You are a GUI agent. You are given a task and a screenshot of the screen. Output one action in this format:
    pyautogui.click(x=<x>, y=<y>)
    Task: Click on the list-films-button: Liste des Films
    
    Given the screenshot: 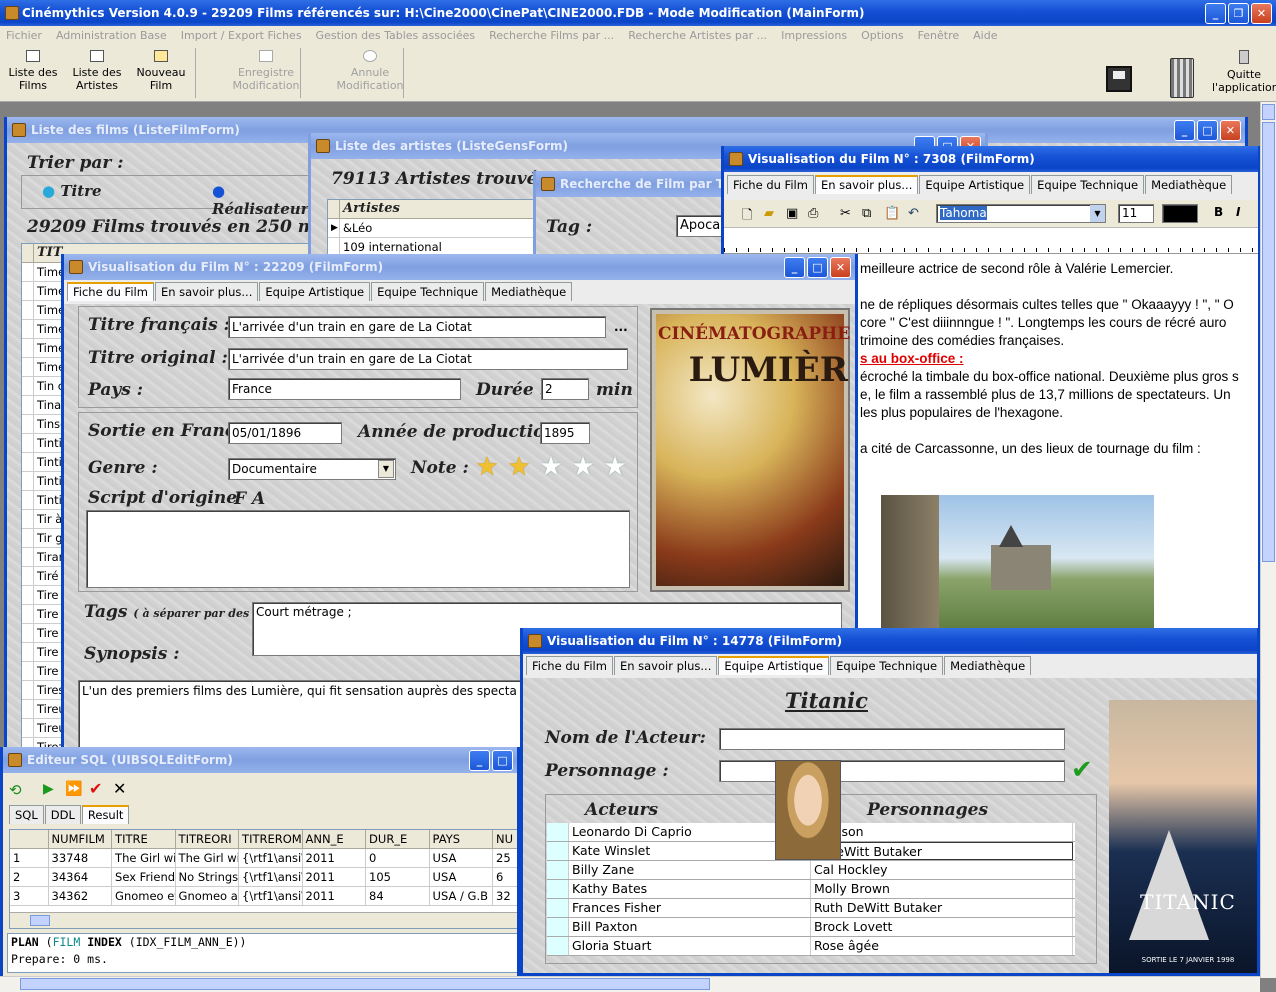 What is the action you would take?
    pyautogui.click(x=33, y=71)
    